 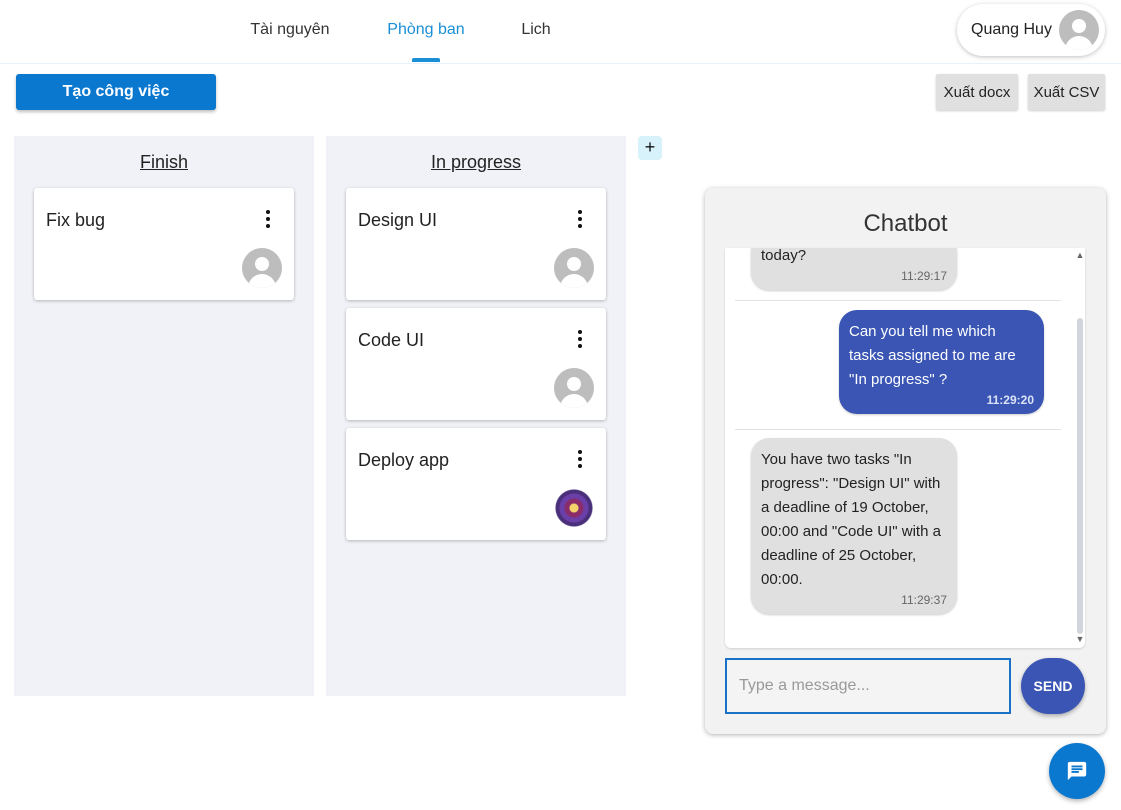 What do you see at coordinates (560, 32) in the screenshot?
I see `top-nav-bar: Tài nguyên Phòng ban Lich Quang Huy` at bounding box center [560, 32].